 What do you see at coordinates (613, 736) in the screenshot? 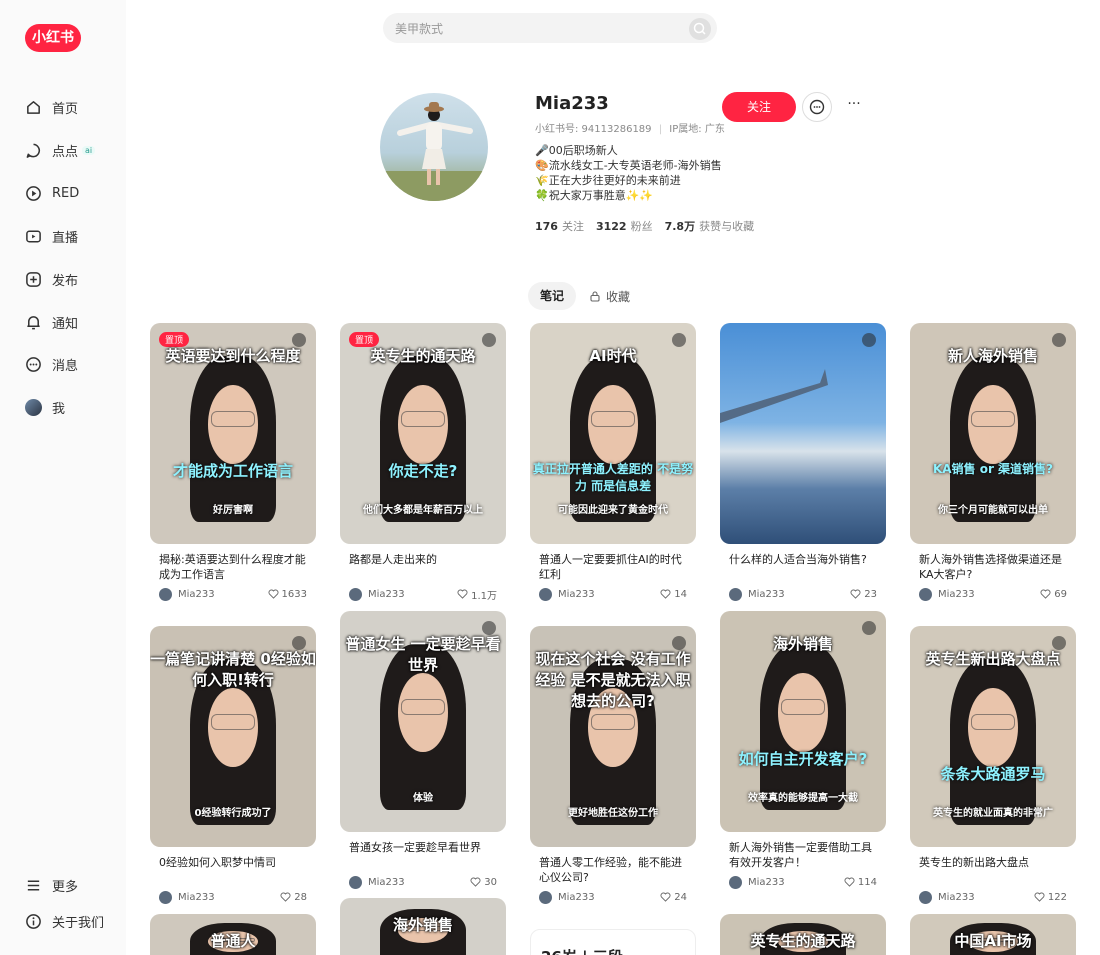
I see `note-cover: 现在这个社会 没有工作经验 是不是就无法入职想去的公司? 更好地胜任这份工作` at bounding box center [613, 736].